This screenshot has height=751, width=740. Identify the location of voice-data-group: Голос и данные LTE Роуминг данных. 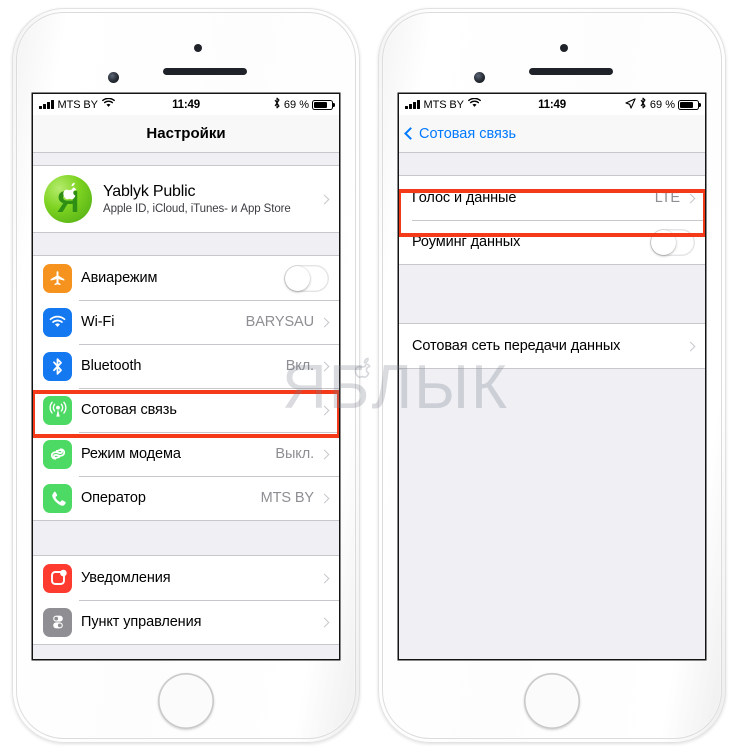
(552, 220).